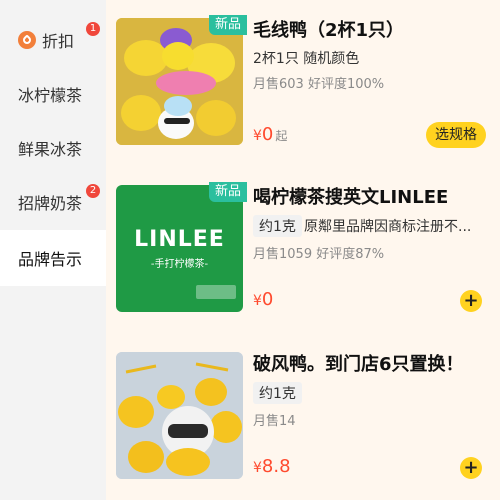  What do you see at coordinates (306, 59) in the screenshot?
I see `product-description: 2杯1只 随机颜色` at bounding box center [306, 59].